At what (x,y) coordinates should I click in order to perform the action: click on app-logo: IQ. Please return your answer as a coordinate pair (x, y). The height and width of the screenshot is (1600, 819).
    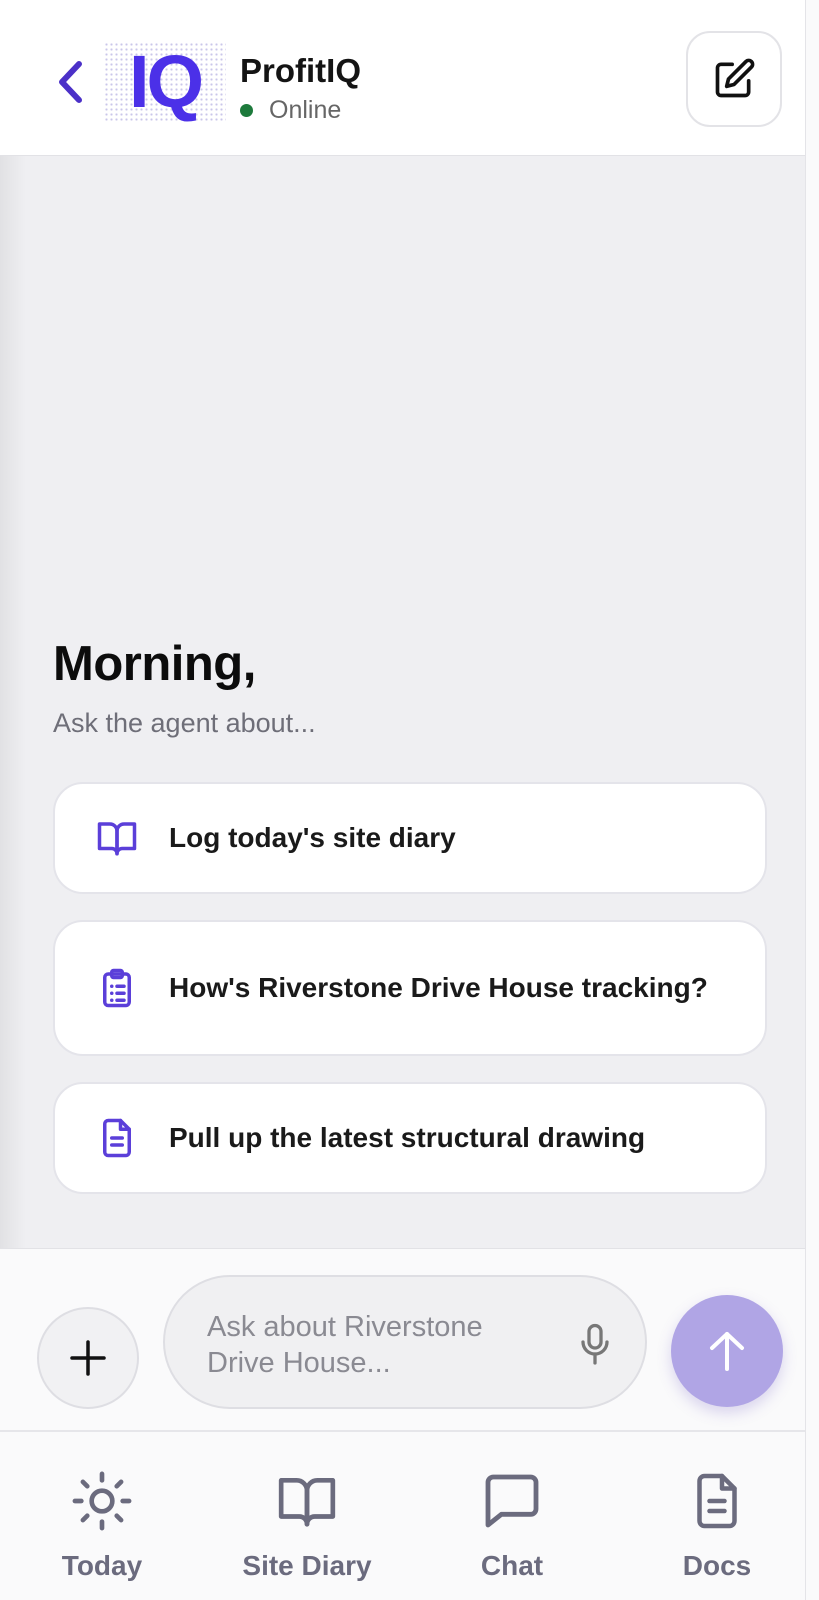
    Looking at the image, I should click on (165, 82).